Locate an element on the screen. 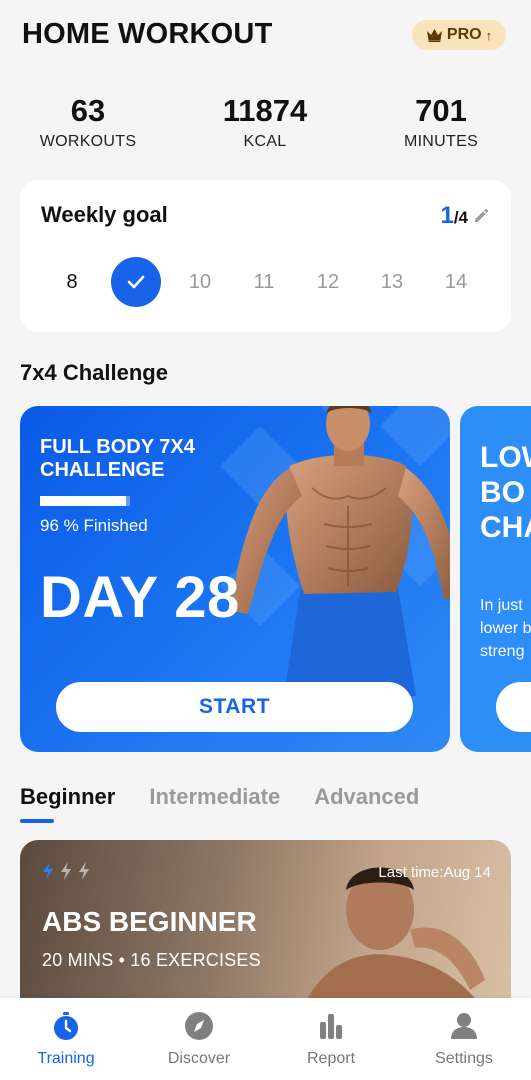  nav-label: Settings is located at coordinates (464, 1058).